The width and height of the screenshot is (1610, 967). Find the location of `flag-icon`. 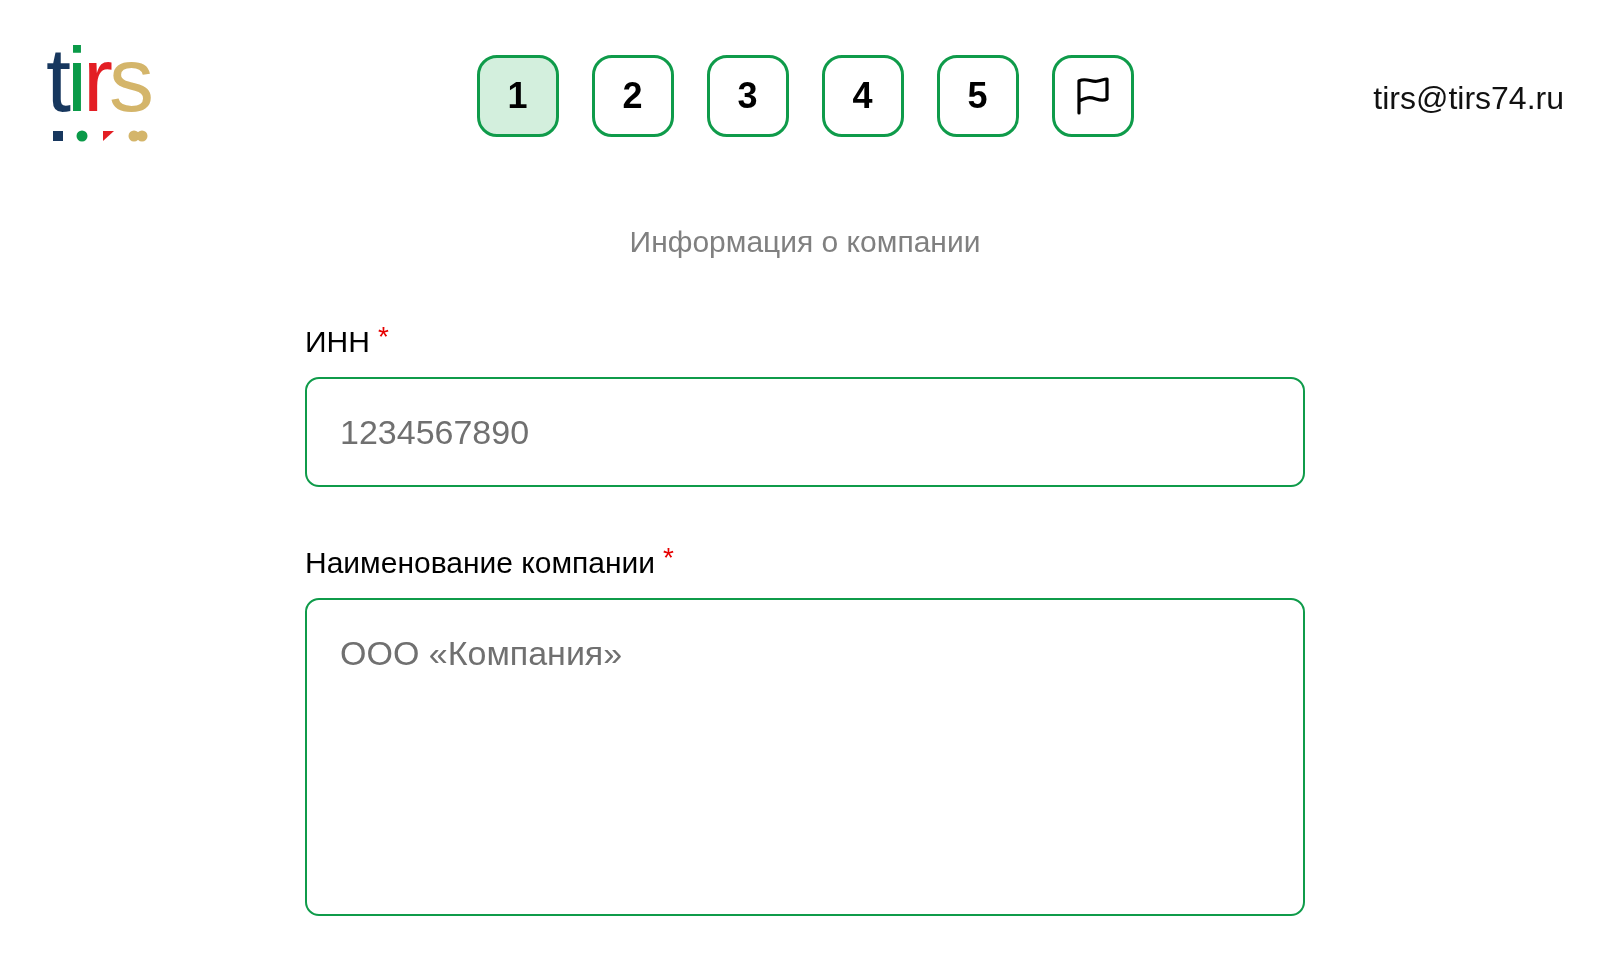

flag-icon is located at coordinates (1092, 96).